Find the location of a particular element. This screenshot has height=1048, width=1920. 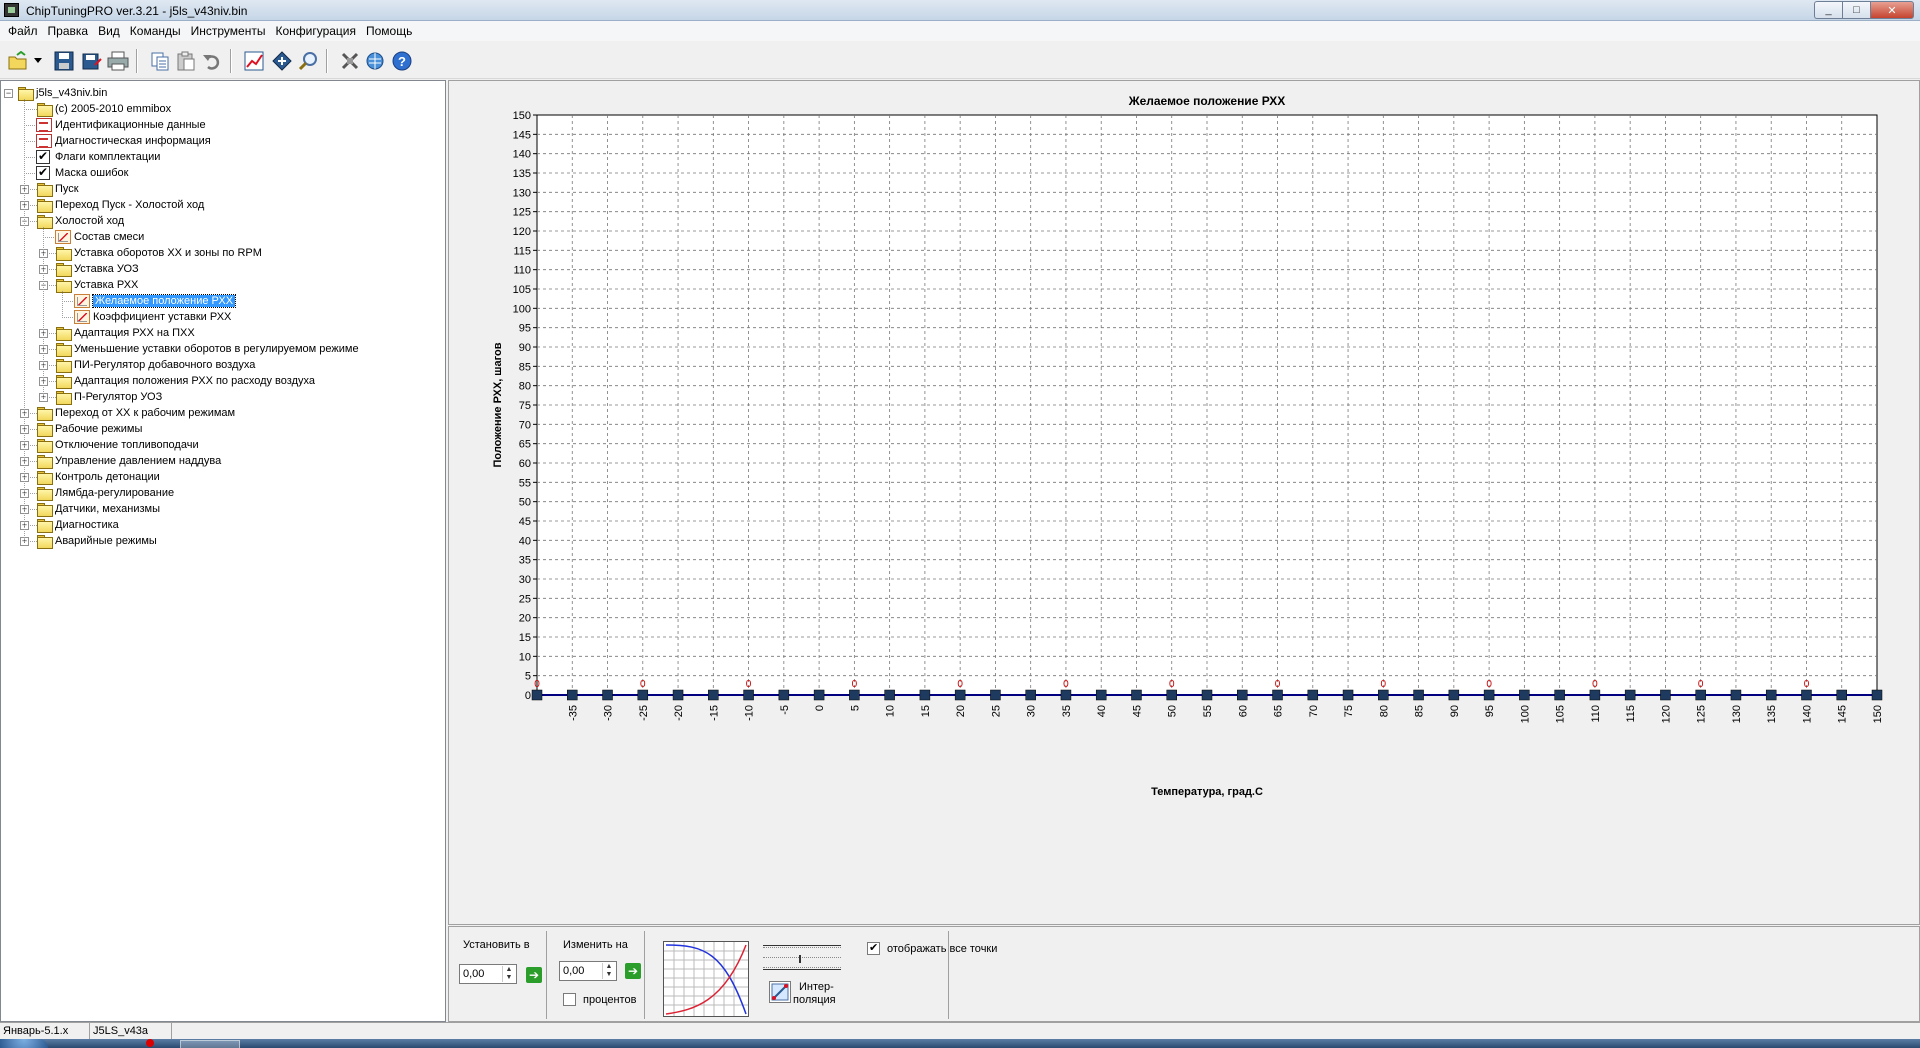

copy-icon is located at coordinates (160, 61).